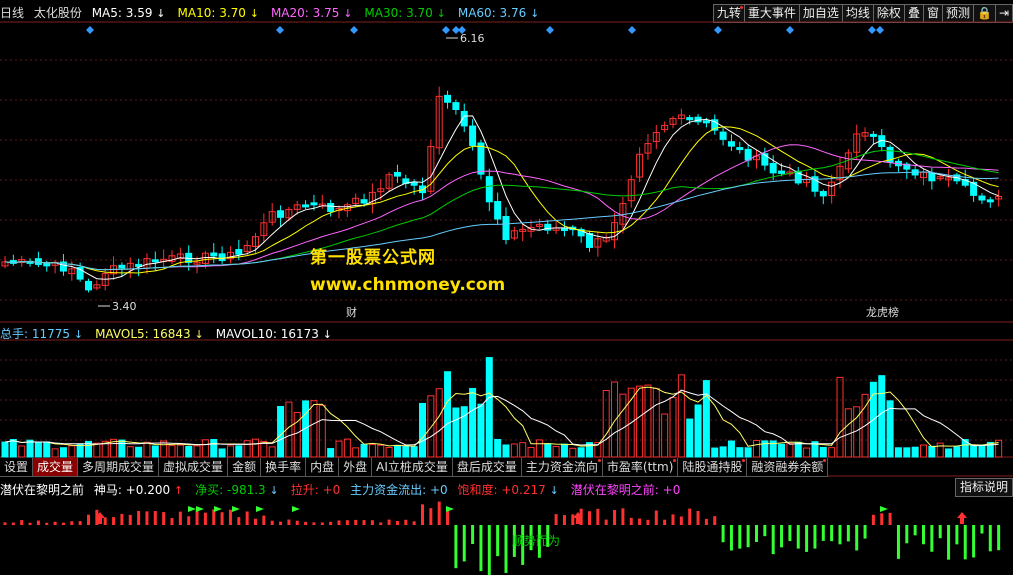 The image size is (1013, 575). What do you see at coordinates (355, 467) in the screenshot?
I see `tab-7: 外盘` at bounding box center [355, 467].